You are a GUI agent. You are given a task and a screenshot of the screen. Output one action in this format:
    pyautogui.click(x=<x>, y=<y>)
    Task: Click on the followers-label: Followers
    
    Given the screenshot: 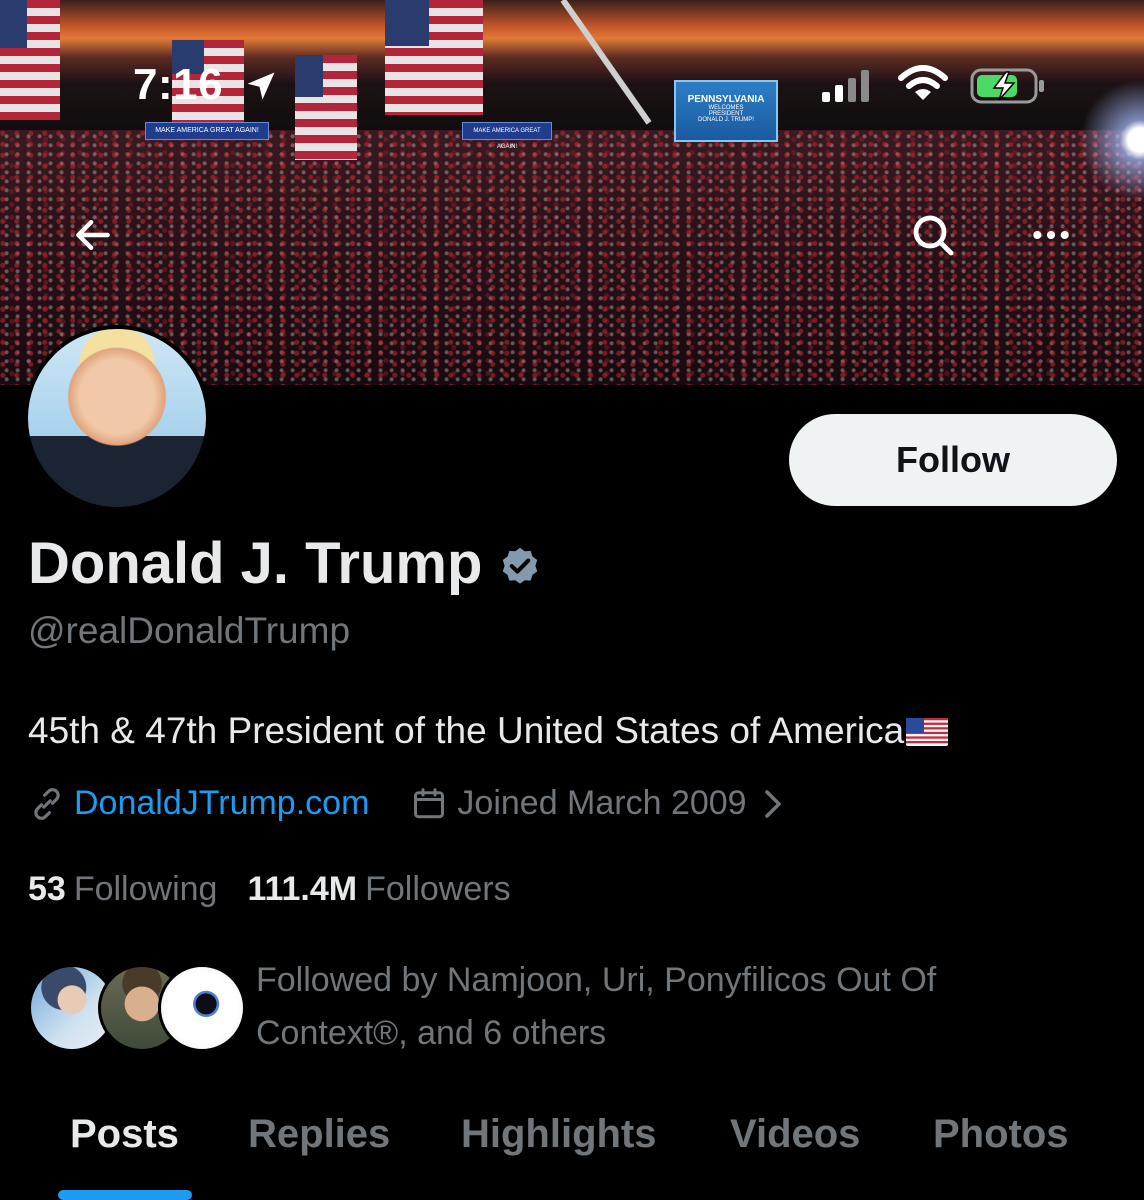 What is the action you would take?
    pyautogui.click(x=438, y=889)
    